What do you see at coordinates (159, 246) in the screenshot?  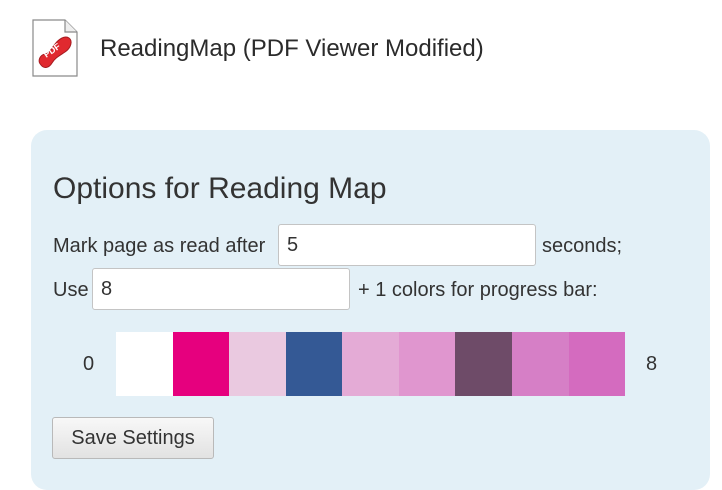 I see `mark-read-label: Mark page as read after` at bounding box center [159, 246].